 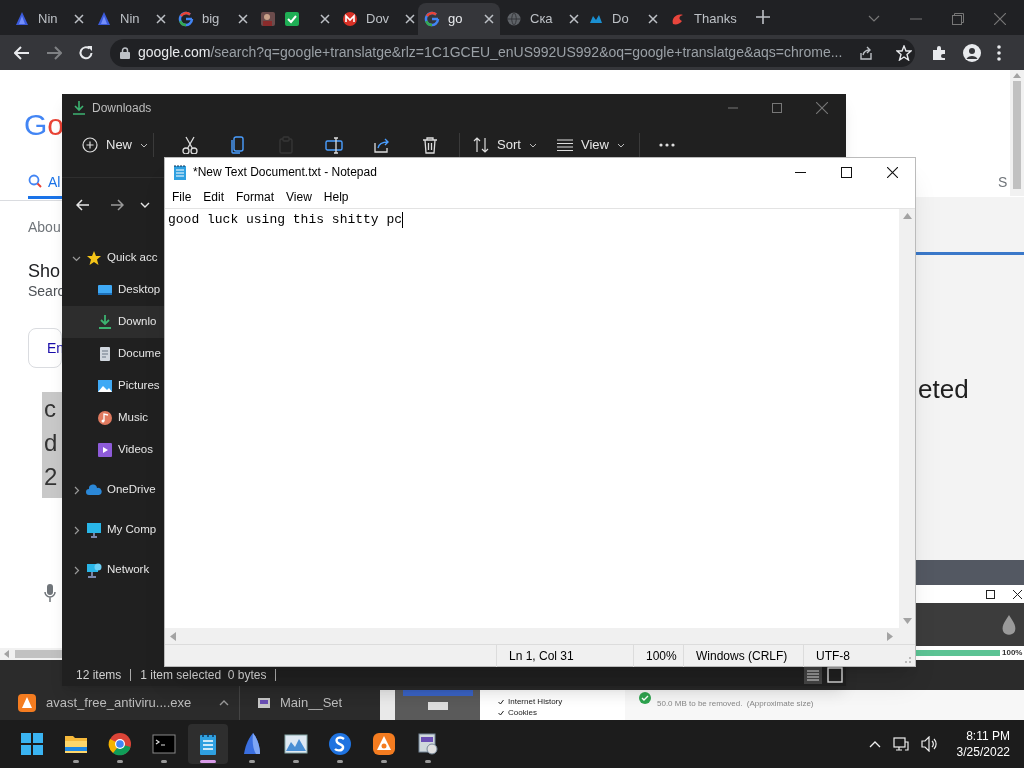 I want to click on nav-item: Docume, so click(x=113, y=354).